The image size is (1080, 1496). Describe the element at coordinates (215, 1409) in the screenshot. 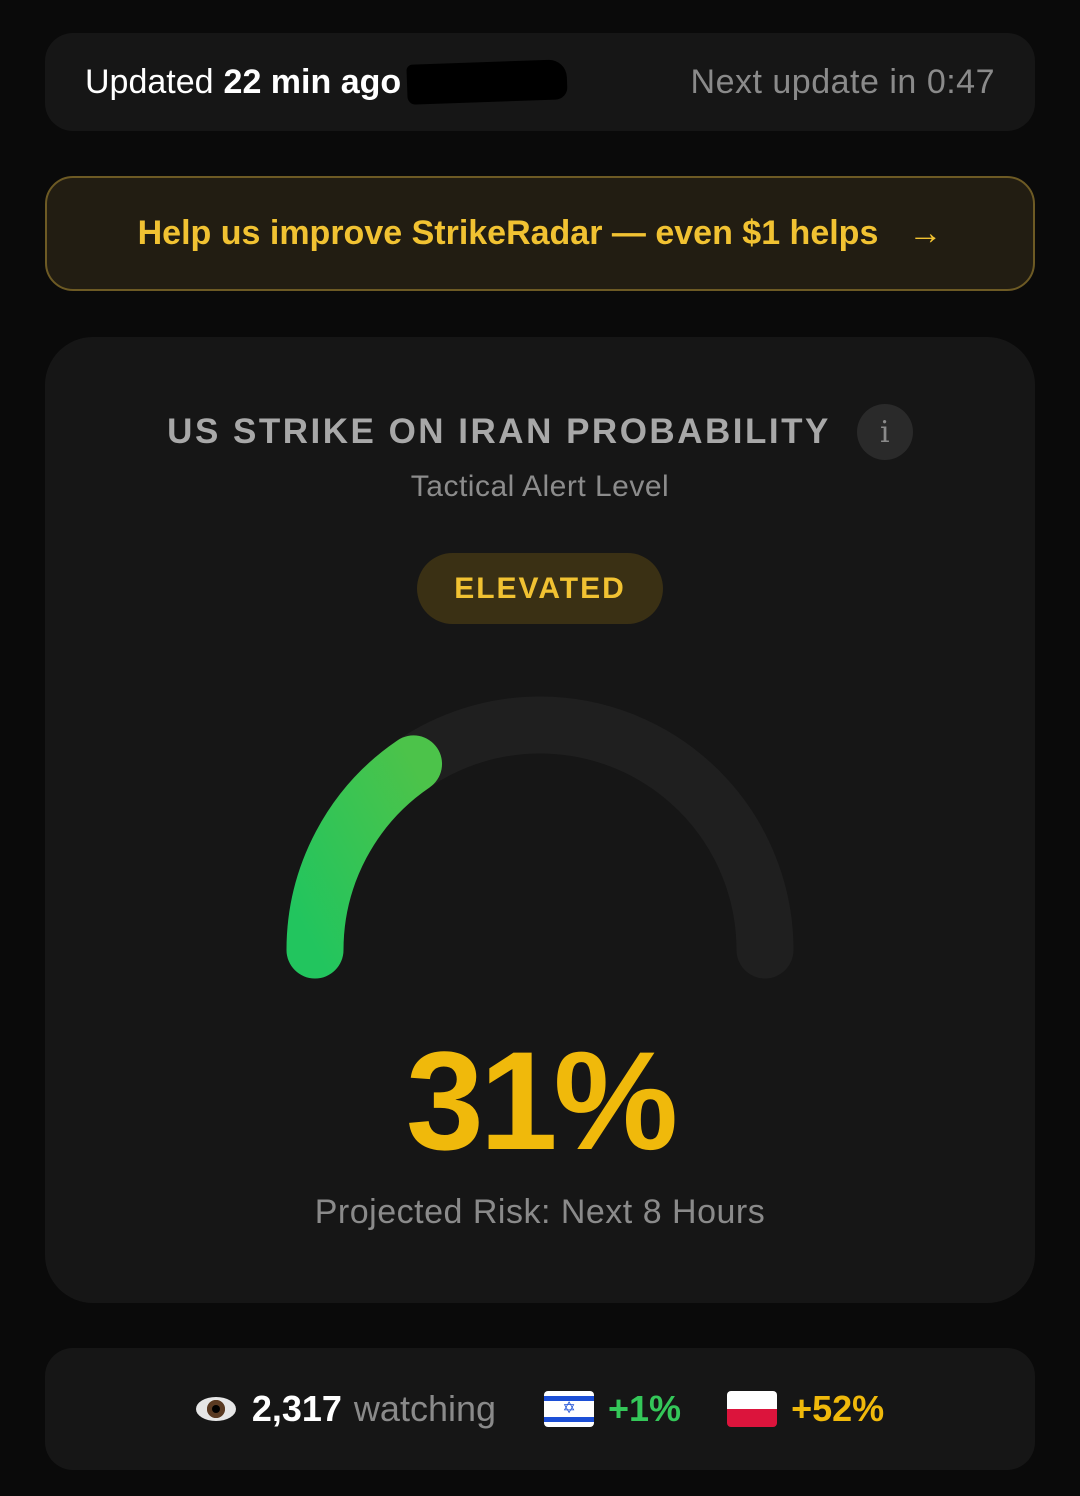

I see `eye-icon` at that location.